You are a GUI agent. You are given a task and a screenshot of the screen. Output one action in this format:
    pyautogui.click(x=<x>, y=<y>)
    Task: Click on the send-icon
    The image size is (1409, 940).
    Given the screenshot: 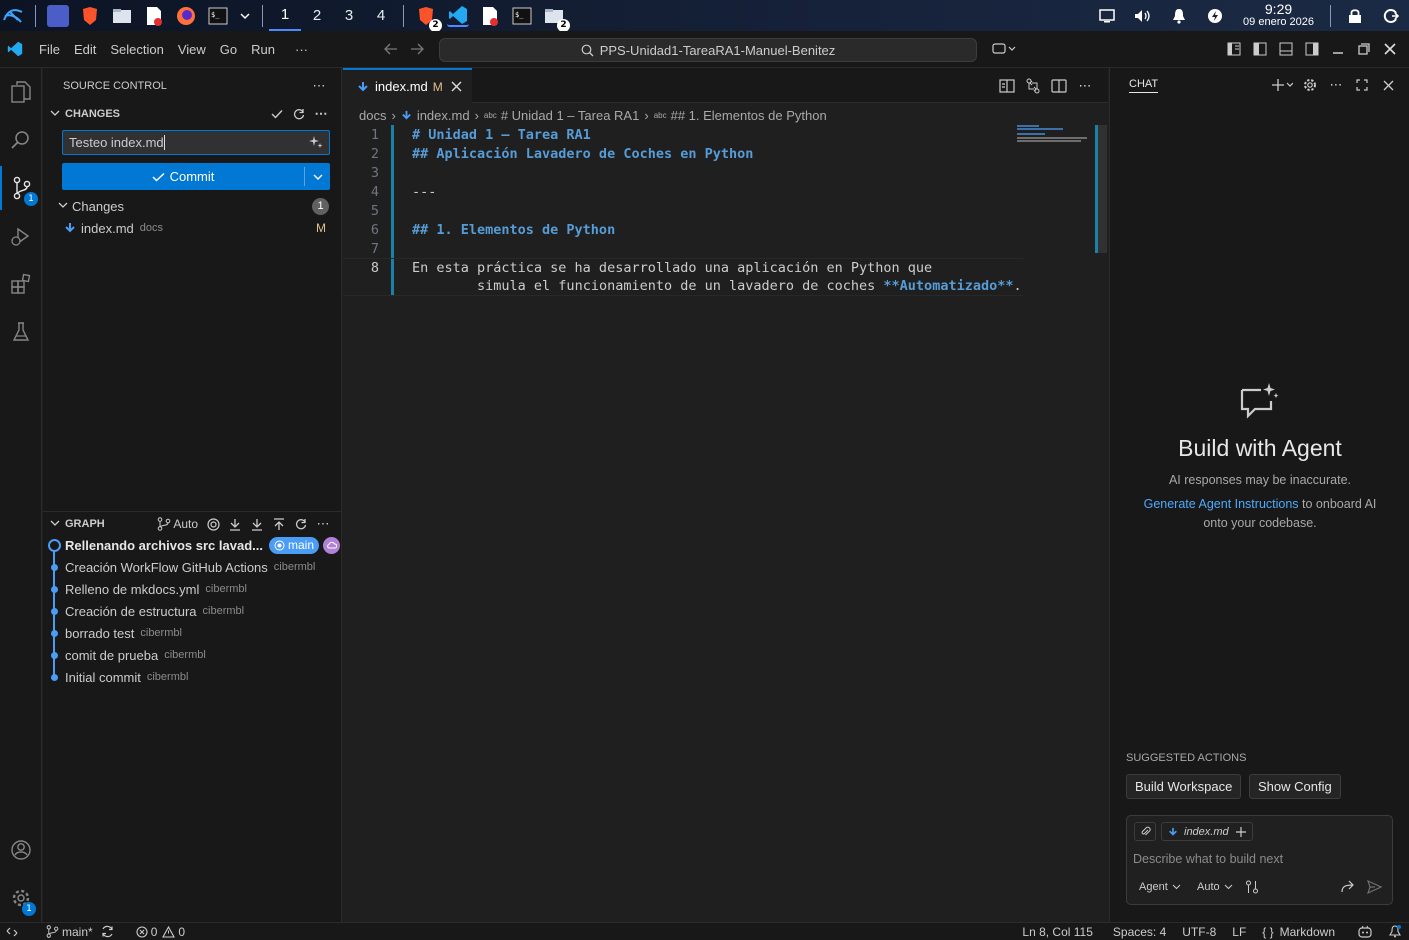 What is the action you would take?
    pyautogui.click(x=1374, y=888)
    